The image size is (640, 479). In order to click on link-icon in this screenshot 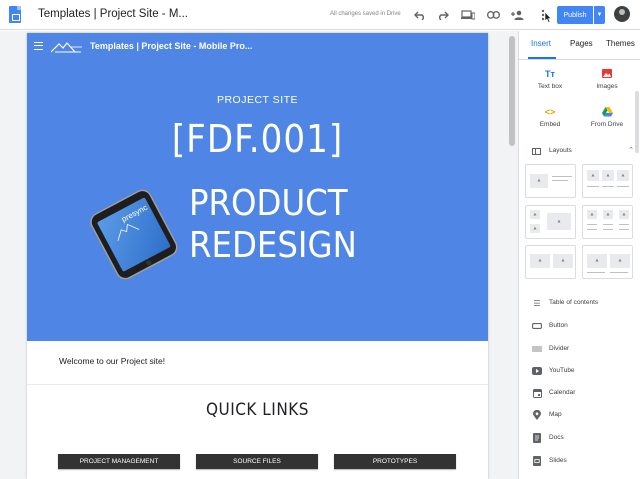, I will do `click(493, 15)`.